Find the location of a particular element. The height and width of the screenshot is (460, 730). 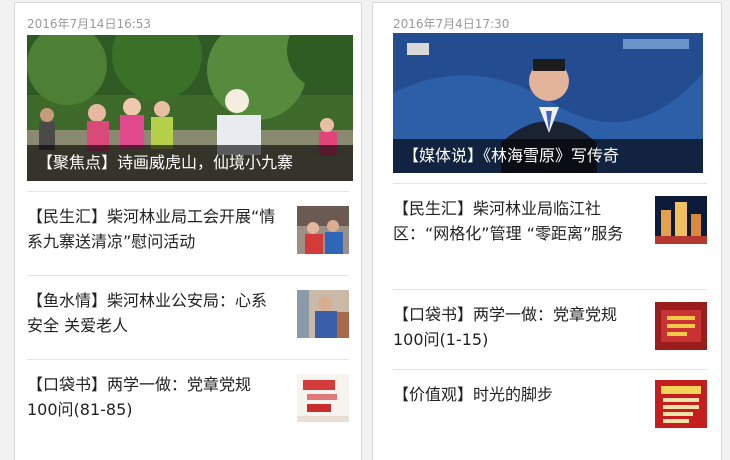

list-item: 【民生汇】柴河林业局临江社区：“网格化”管理 “零距离”服务 is located at coordinates (550, 236).